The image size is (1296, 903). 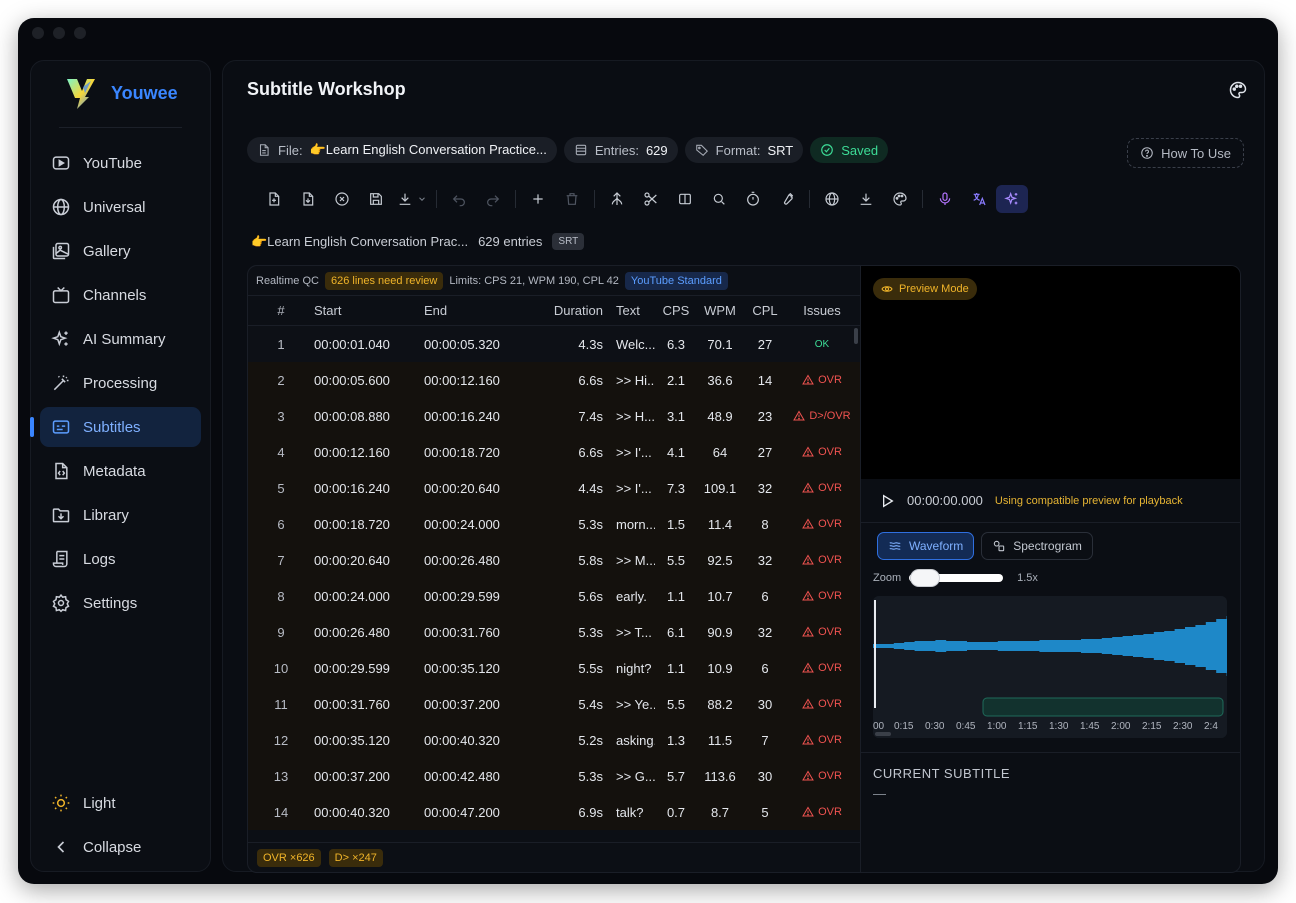 What do you see at coordinates (765, 416) in the screenshot?
I see `cell-cpl: 23` at bounding box center [765, 416].